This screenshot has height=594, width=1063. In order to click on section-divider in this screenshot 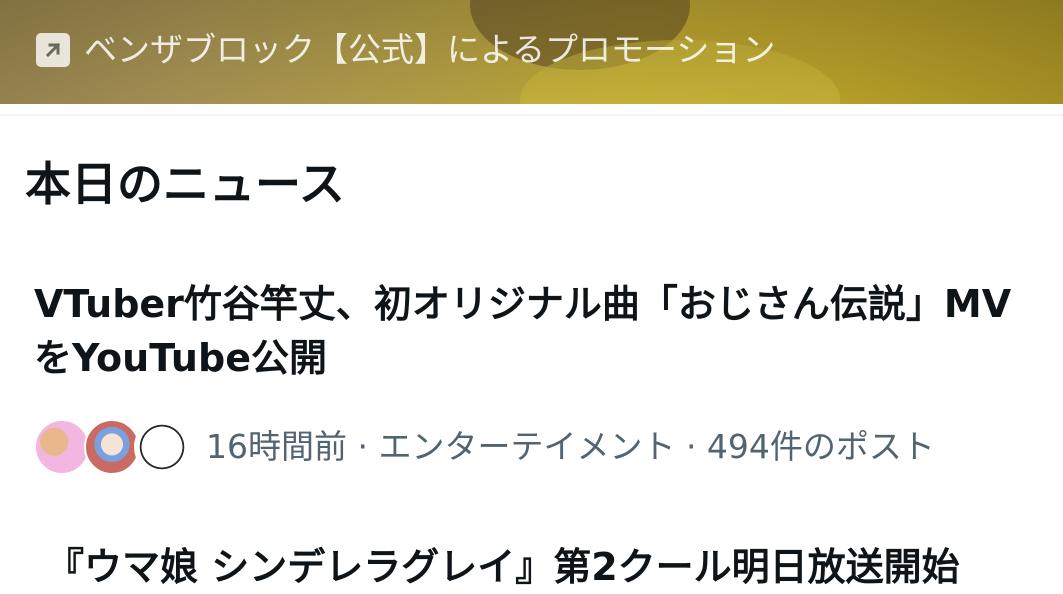, I will do `click(531, 115)`.